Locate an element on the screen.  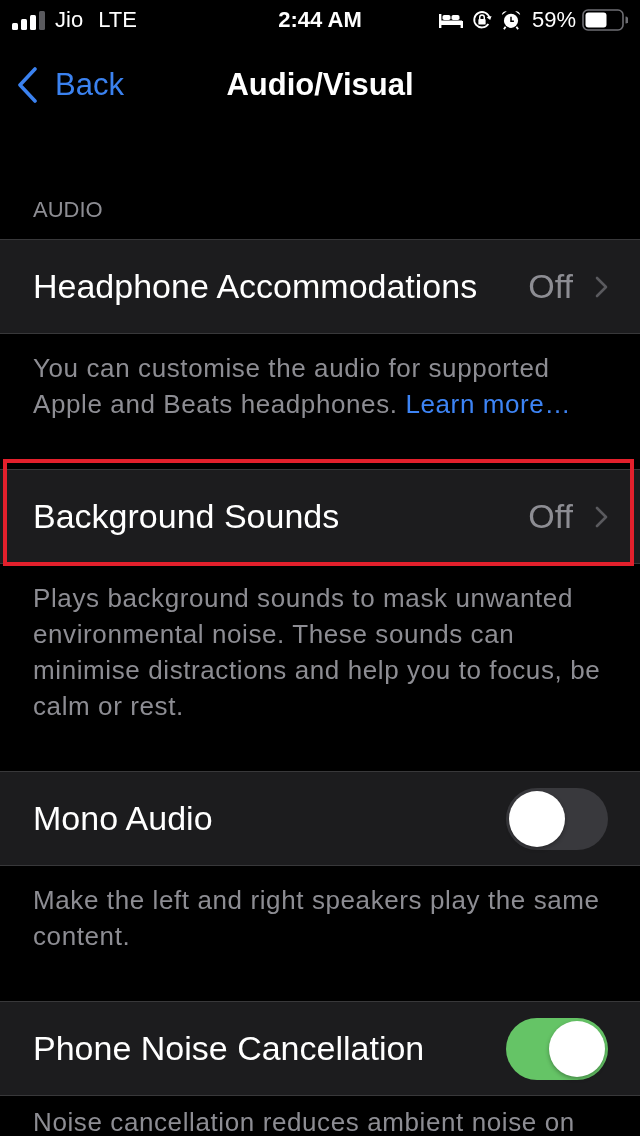
bed-icon is located at coordinates (450, 20).